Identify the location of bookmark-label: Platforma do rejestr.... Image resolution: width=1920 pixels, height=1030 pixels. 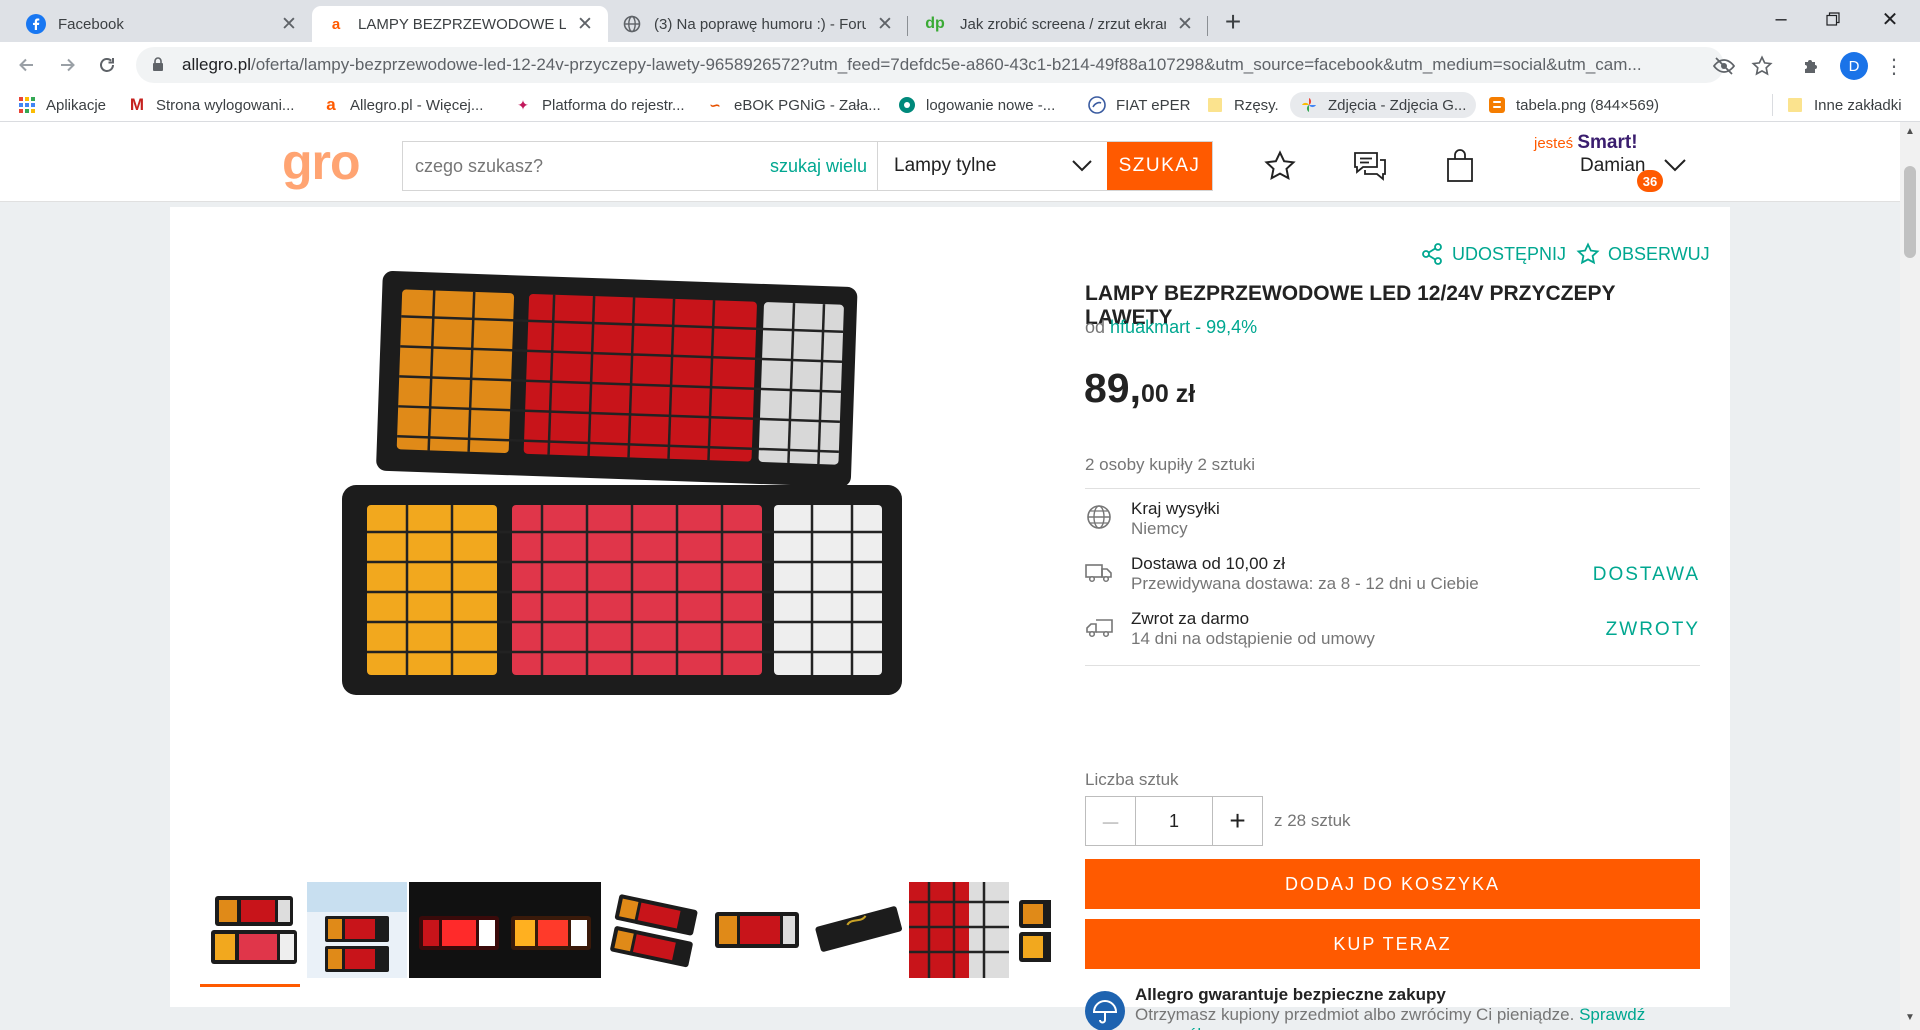
(613, 105).